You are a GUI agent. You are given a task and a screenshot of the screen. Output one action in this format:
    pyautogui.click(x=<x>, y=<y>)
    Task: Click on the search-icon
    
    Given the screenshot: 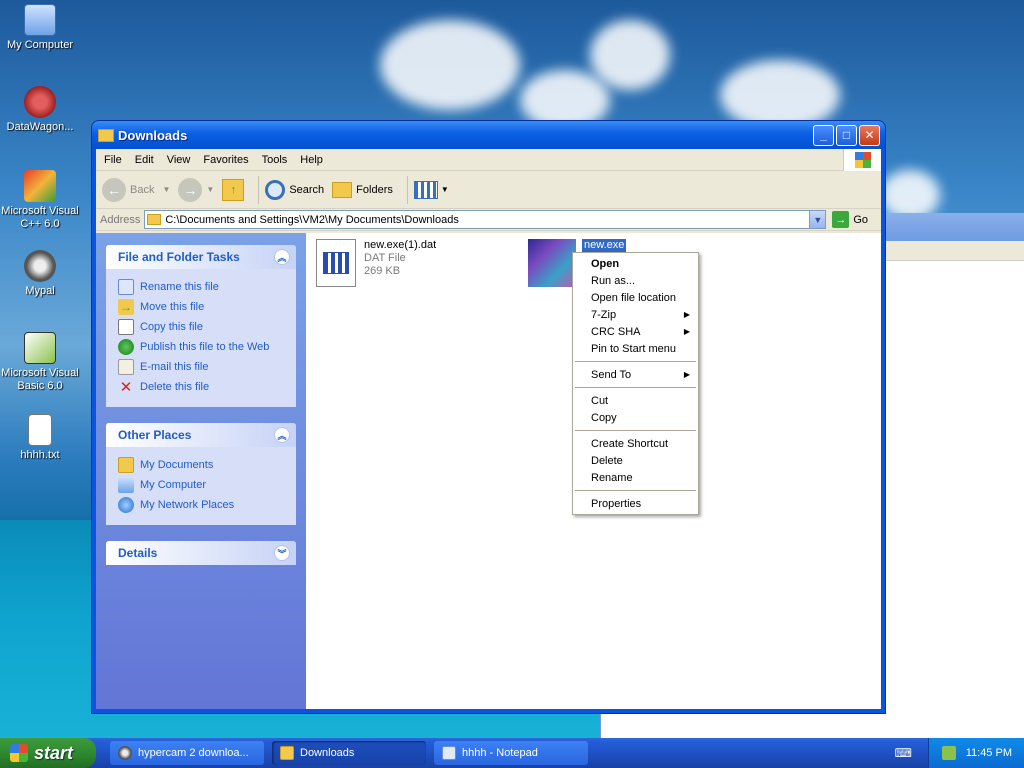 What is the action you would take?
    pyautogui.click(x=275, y=189)
    